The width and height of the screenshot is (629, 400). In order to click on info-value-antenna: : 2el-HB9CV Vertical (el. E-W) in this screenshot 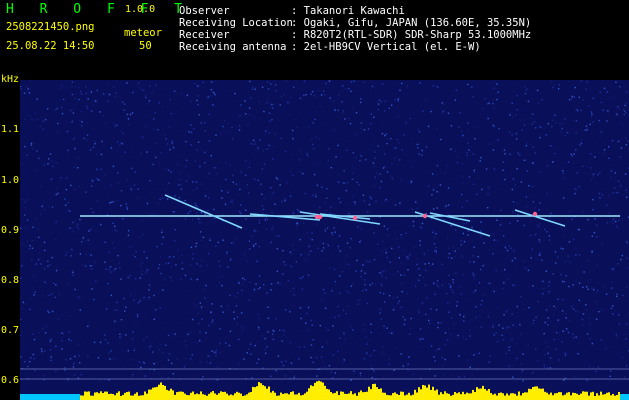, I will do `click(386, 47)`.